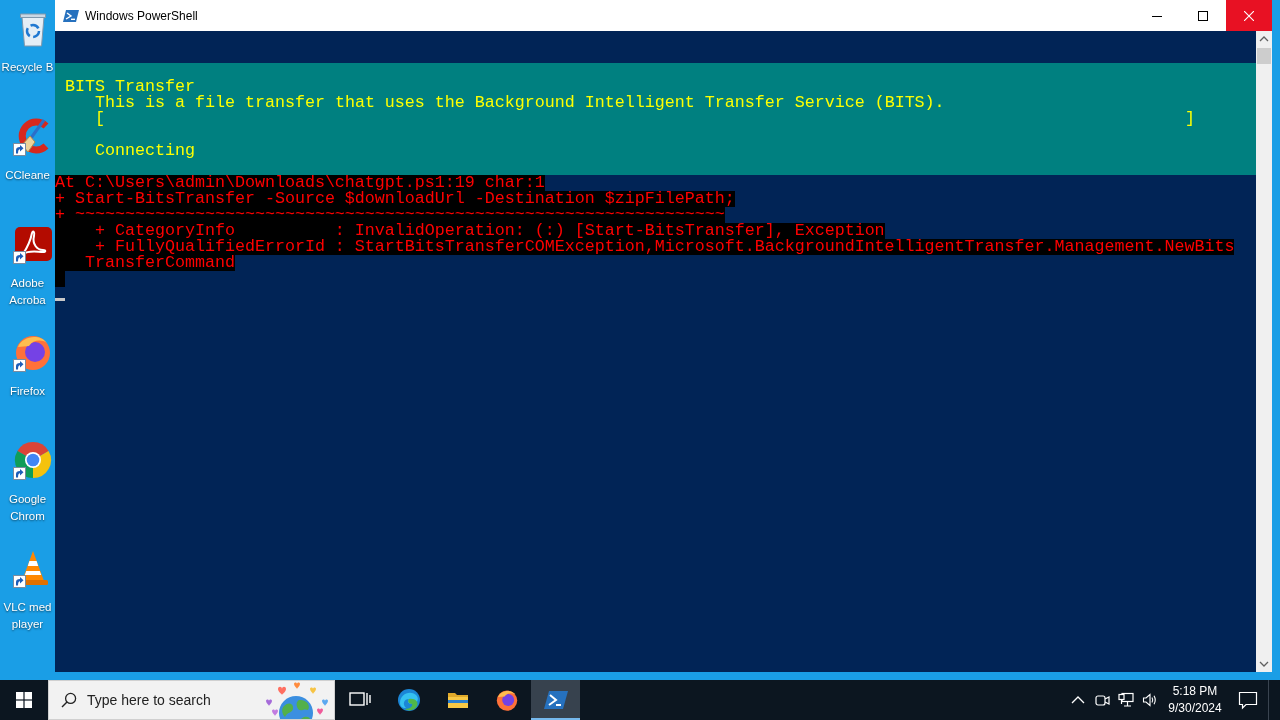  What do you see at coordinates (27, 391) in the screenshot?
I see `desktop-icon-label: Firefox` at bounding box center [27, 391].